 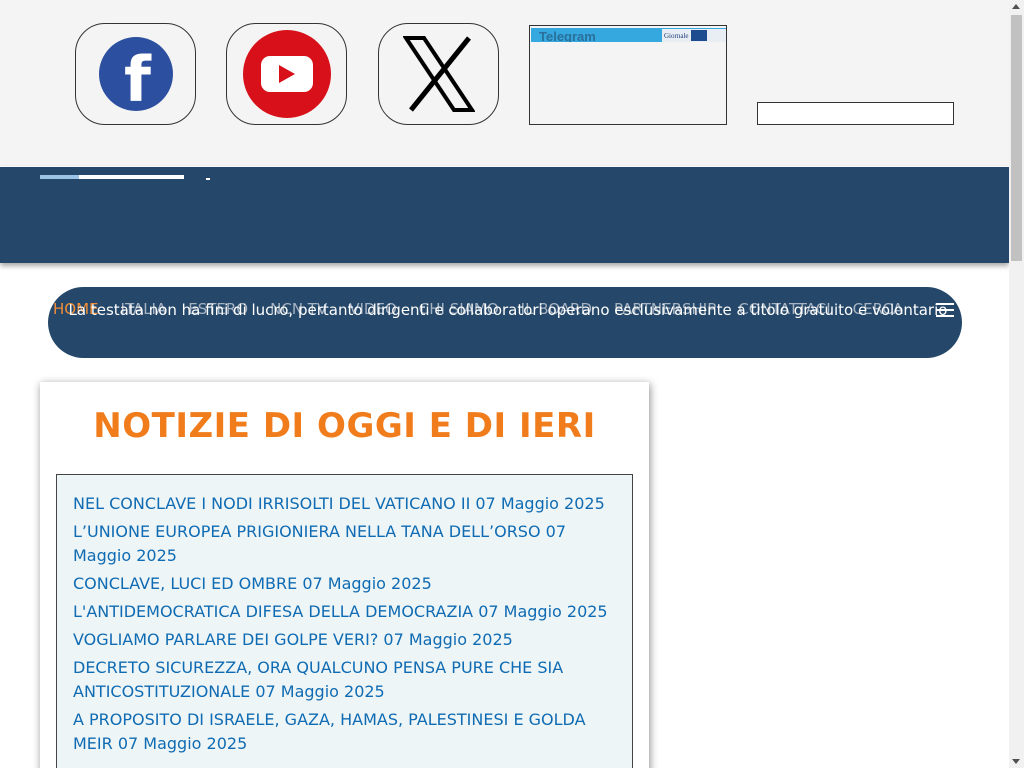 I want to click on youtube-link, so click(x=286, y=74).